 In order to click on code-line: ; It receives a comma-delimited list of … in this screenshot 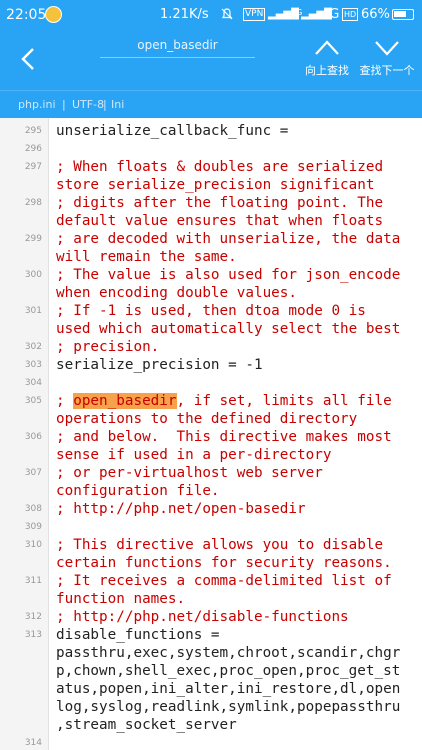, I will do `click(237, 590)`.